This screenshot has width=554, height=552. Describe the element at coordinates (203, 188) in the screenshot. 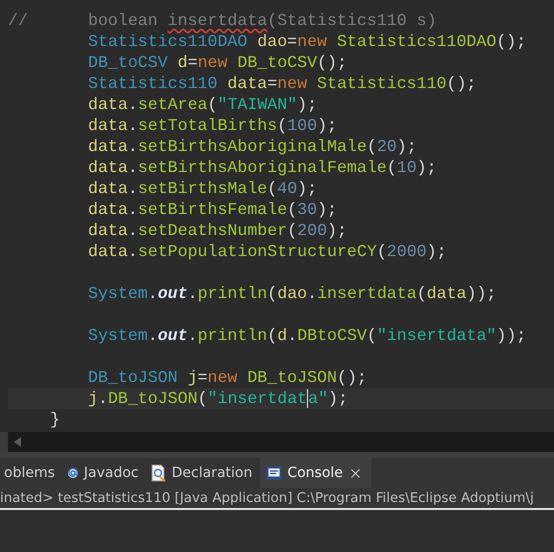

I see `code-token: setBirthsMale` at that location.